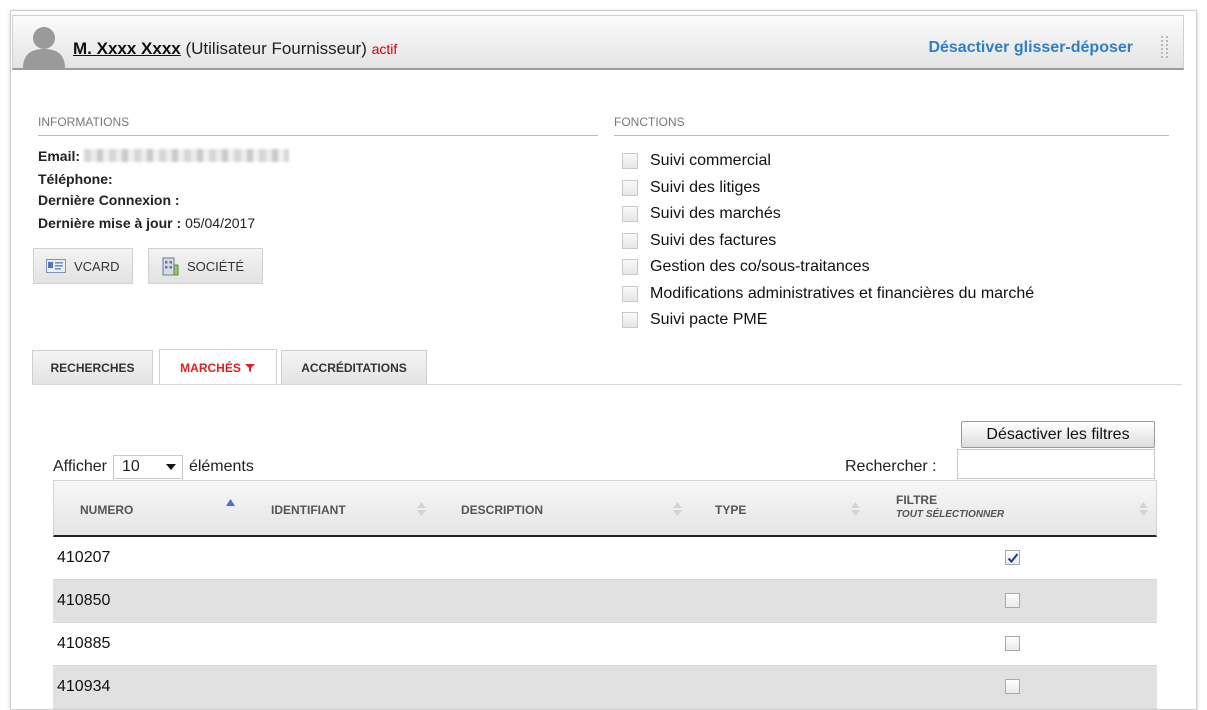 Image resolution: width=1207 pixels, height=710 pixels. I want to click on search-input, so click(1056, 464).